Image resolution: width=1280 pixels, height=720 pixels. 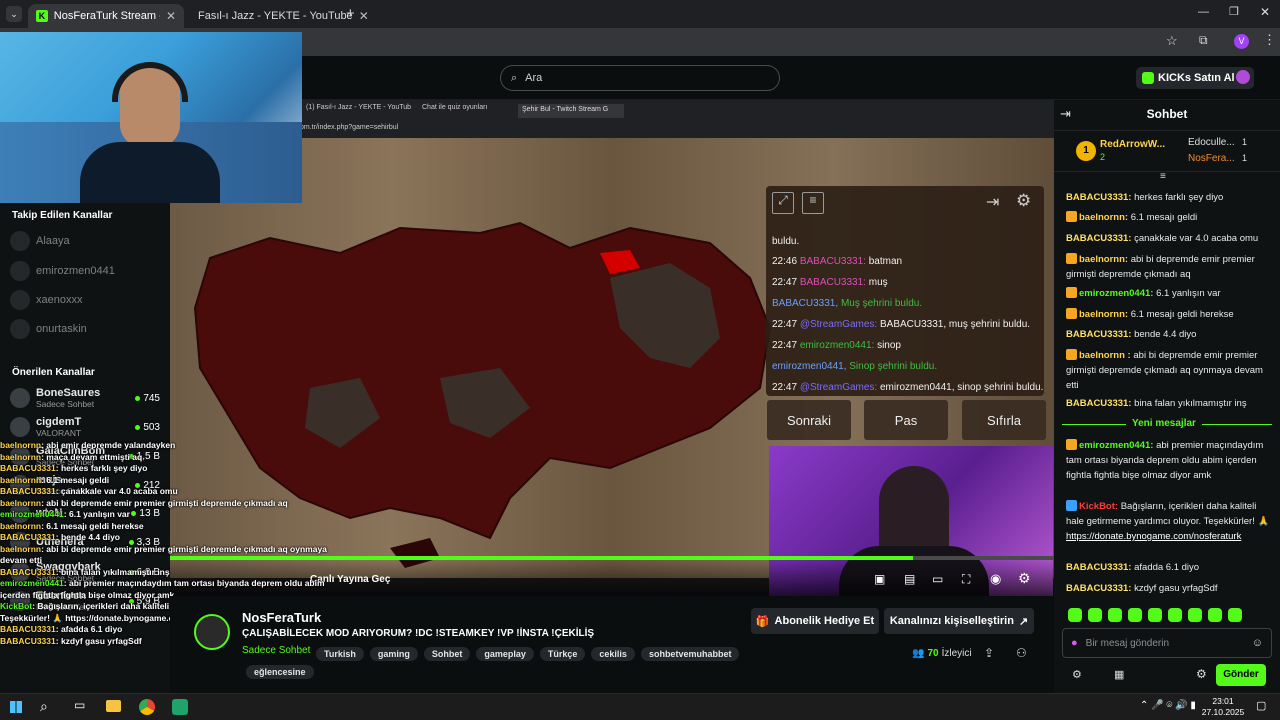 I want to click on user-avatar, so click(x=1243, y=77).